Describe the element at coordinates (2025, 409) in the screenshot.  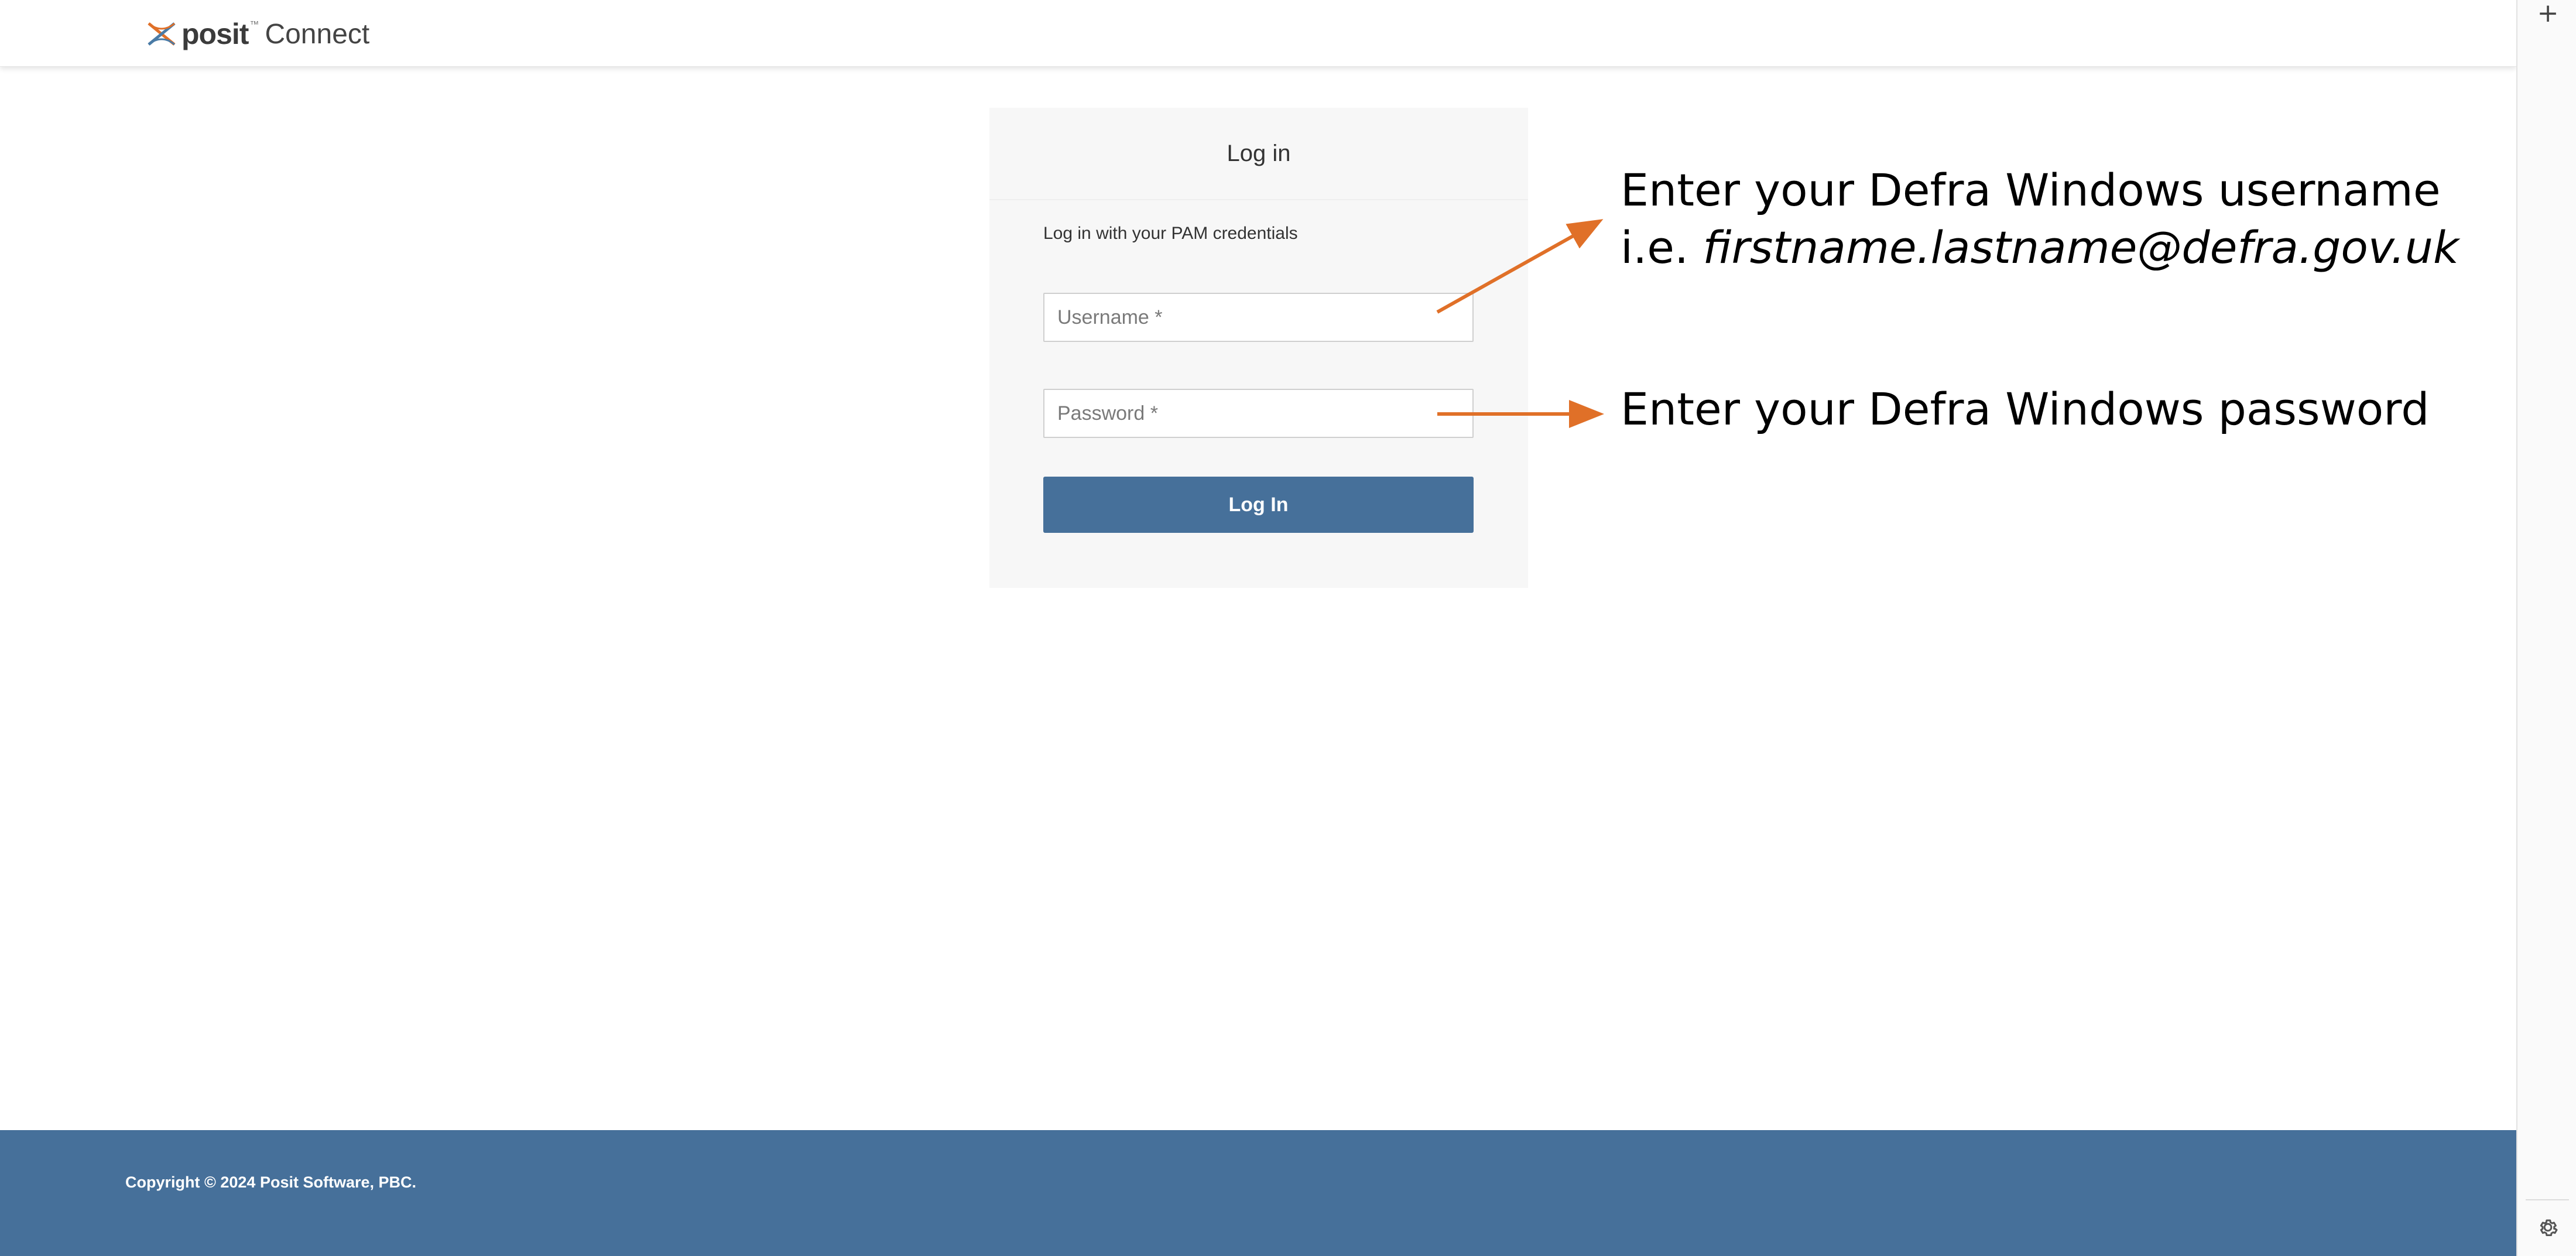
I see `password-annotation: Enter your Defra Windows password` at that location.